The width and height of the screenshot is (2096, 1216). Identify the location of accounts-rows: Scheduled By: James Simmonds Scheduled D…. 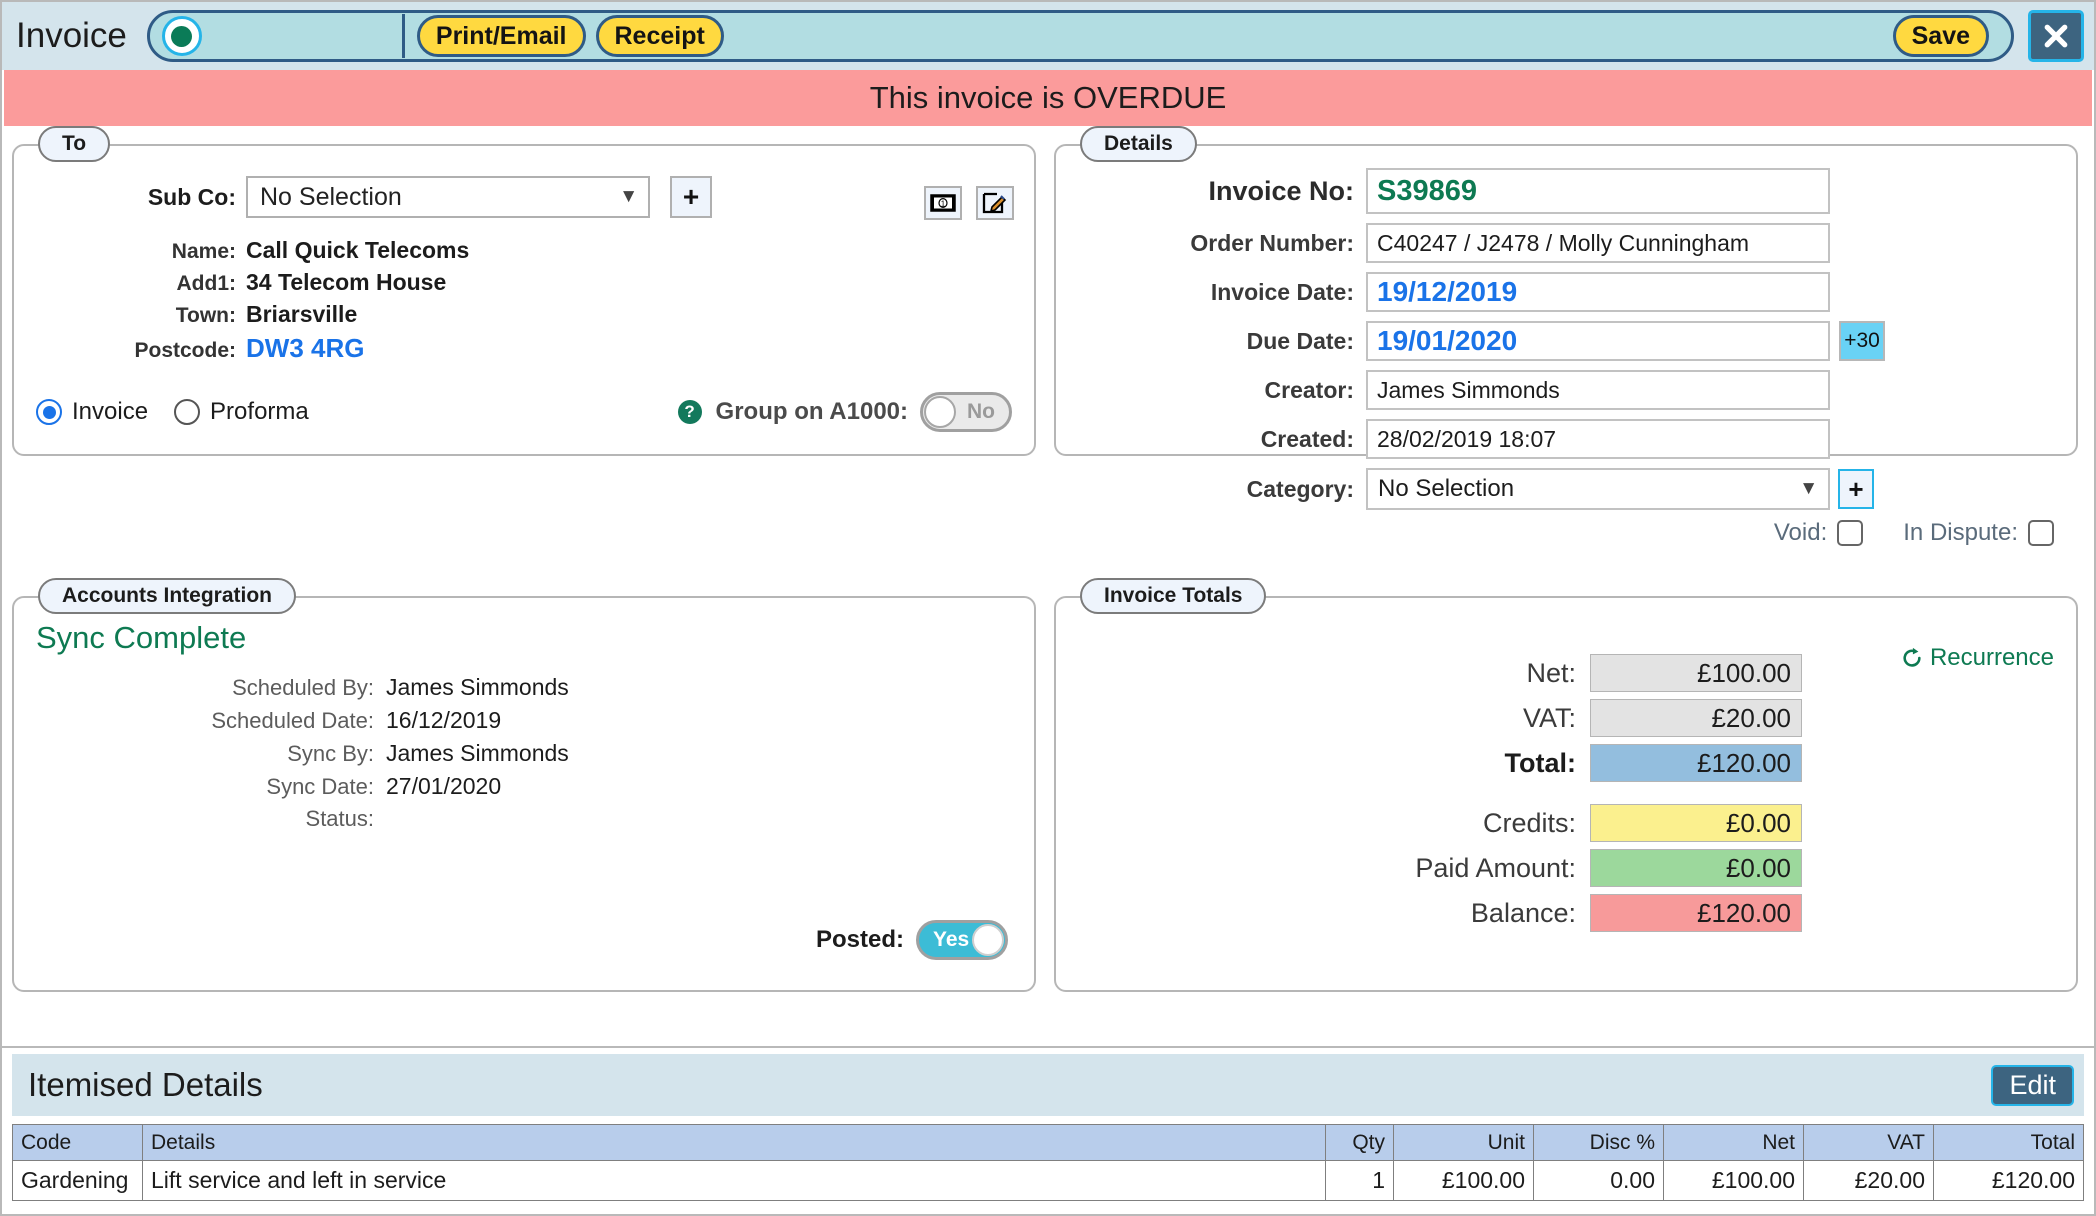
(524, 753).